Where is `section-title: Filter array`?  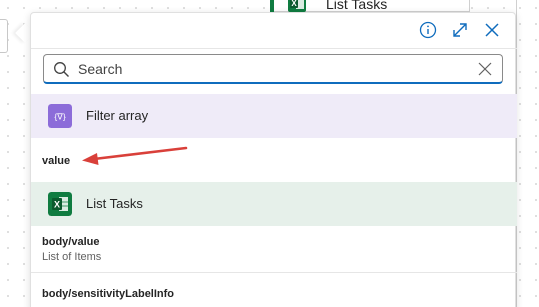 section-title: Filter array is located at coordinates (117, 115).